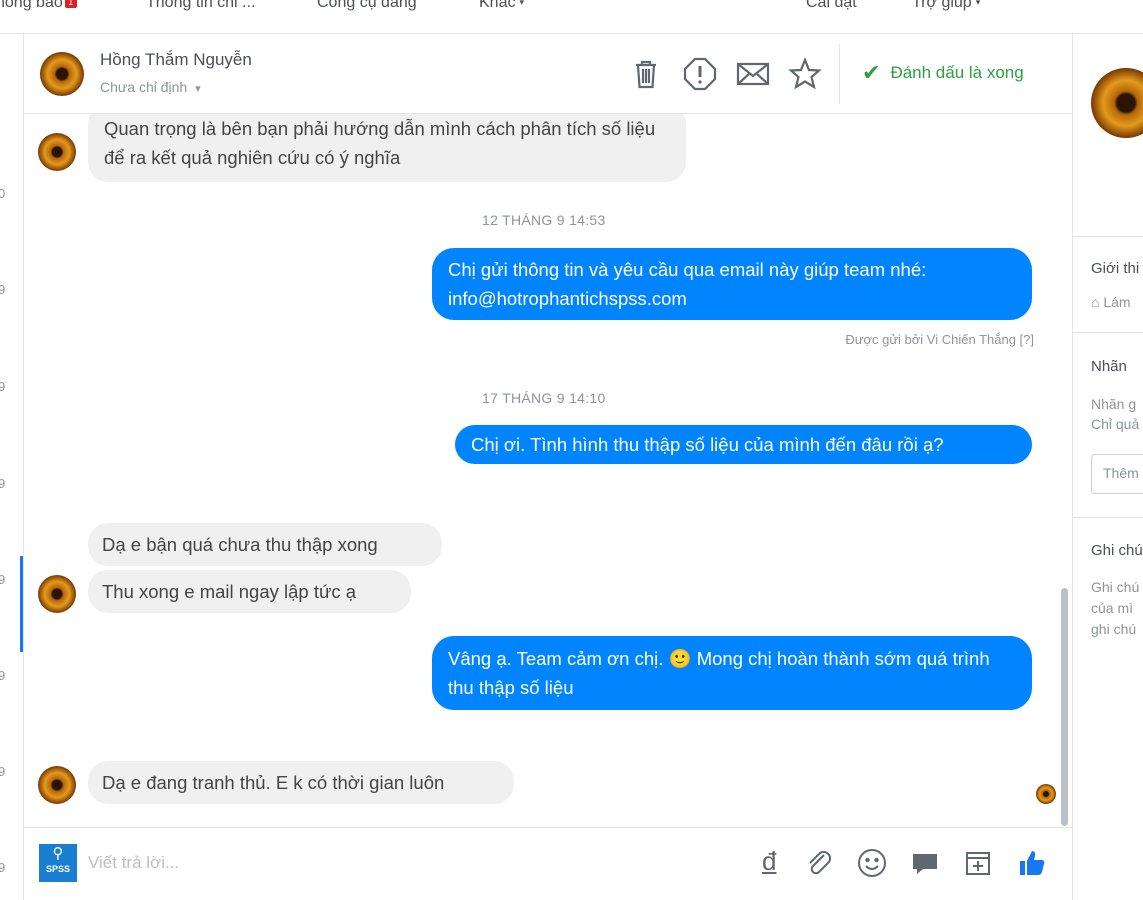  What do you see at coordinates (1117, 103) in the screenshot?
I see `contact-profile-avatar` at bounding box center [1117, 103].